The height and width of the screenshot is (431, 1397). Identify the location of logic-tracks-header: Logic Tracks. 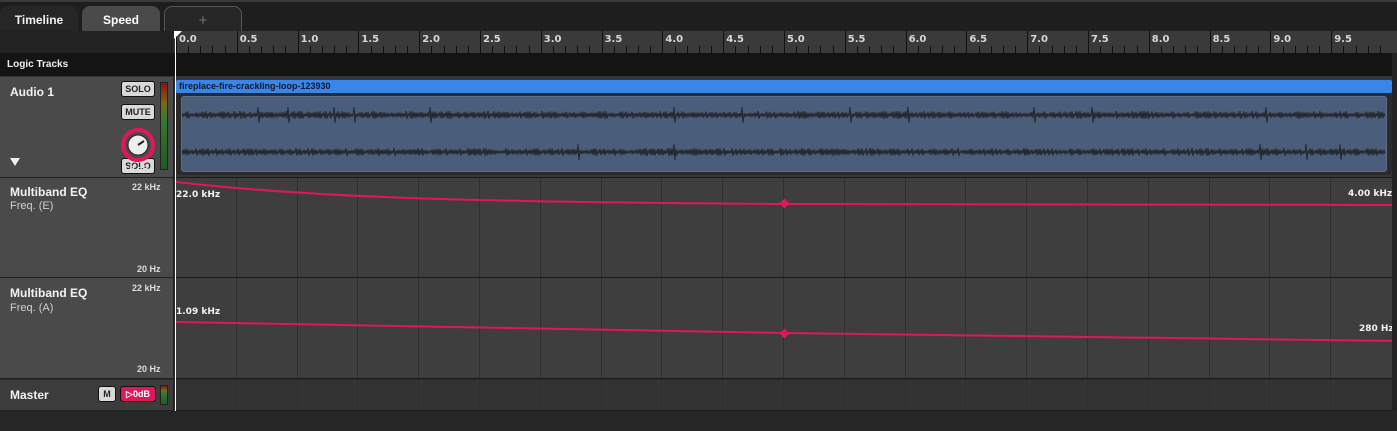
(698, 65).